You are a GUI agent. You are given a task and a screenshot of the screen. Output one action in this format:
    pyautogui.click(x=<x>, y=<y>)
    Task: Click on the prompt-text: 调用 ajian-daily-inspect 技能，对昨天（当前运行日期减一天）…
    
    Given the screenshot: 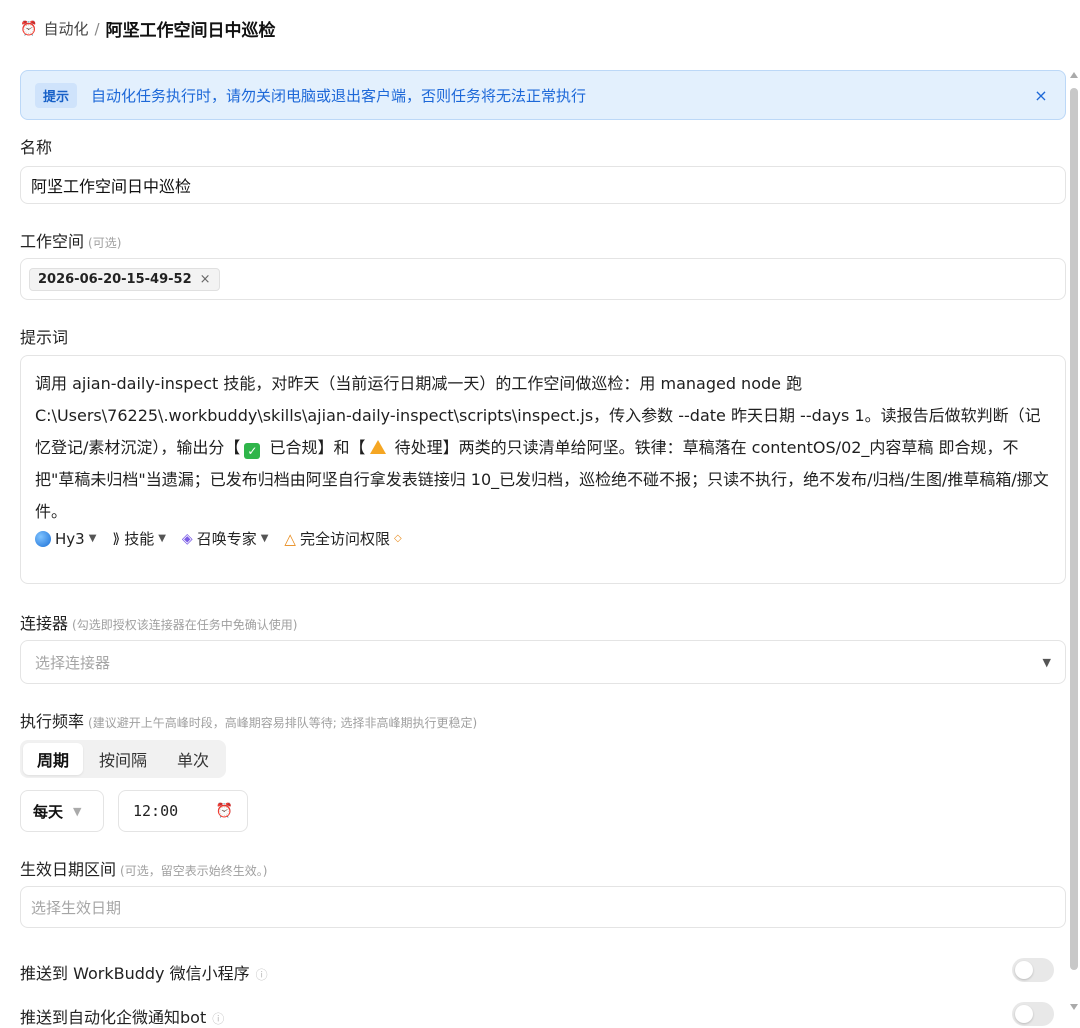 What is the action you would take?
    pyautogui.click(x=543, y=448)
    